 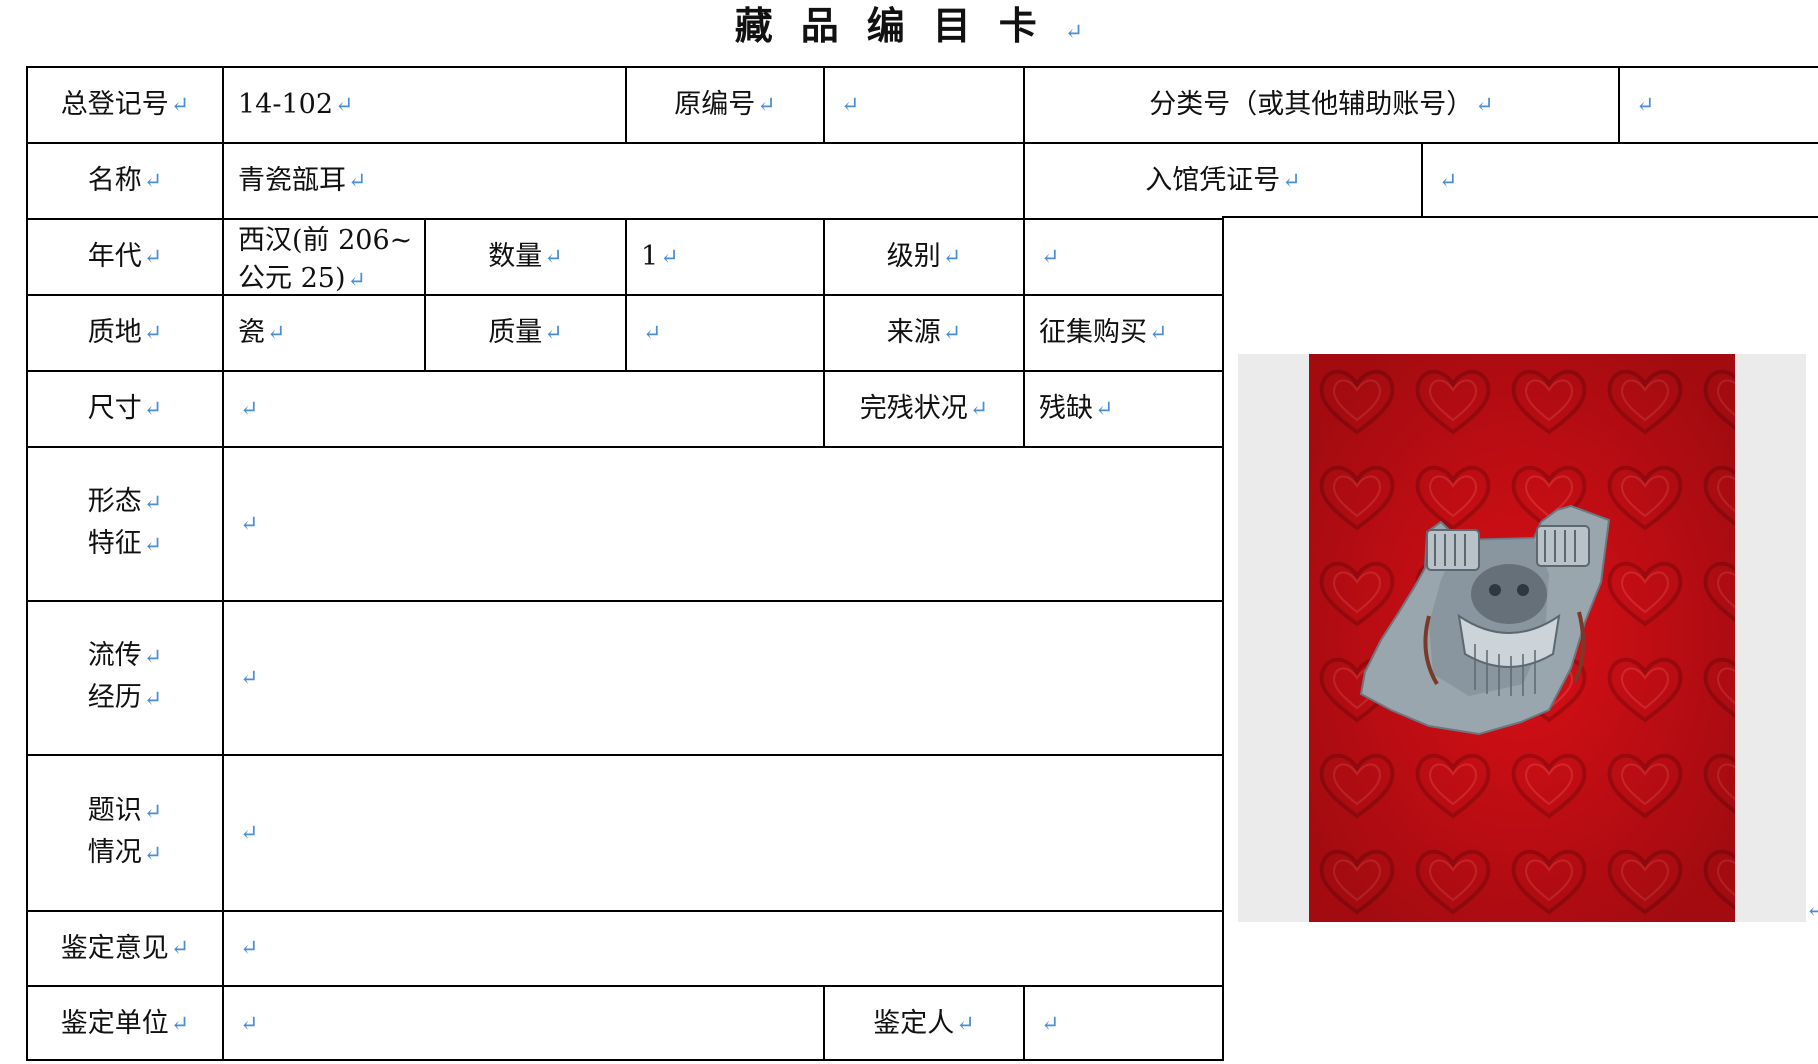 I want to click on orig-no-value-cell: ↵, so click(x=923, y=104).